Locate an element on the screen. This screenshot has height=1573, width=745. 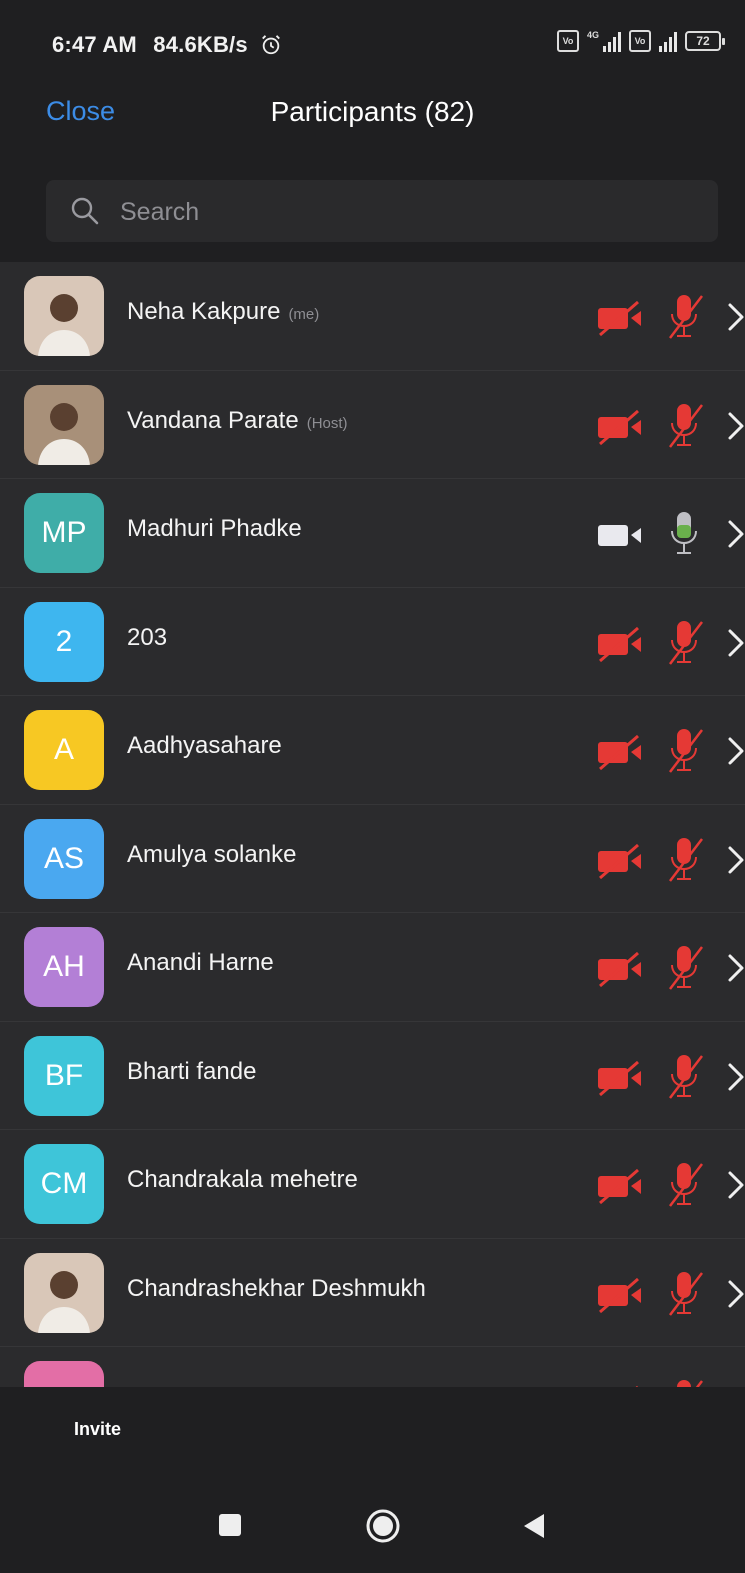
participant-name-wrap: Anandi Harne is located at coordinates (200, 963).